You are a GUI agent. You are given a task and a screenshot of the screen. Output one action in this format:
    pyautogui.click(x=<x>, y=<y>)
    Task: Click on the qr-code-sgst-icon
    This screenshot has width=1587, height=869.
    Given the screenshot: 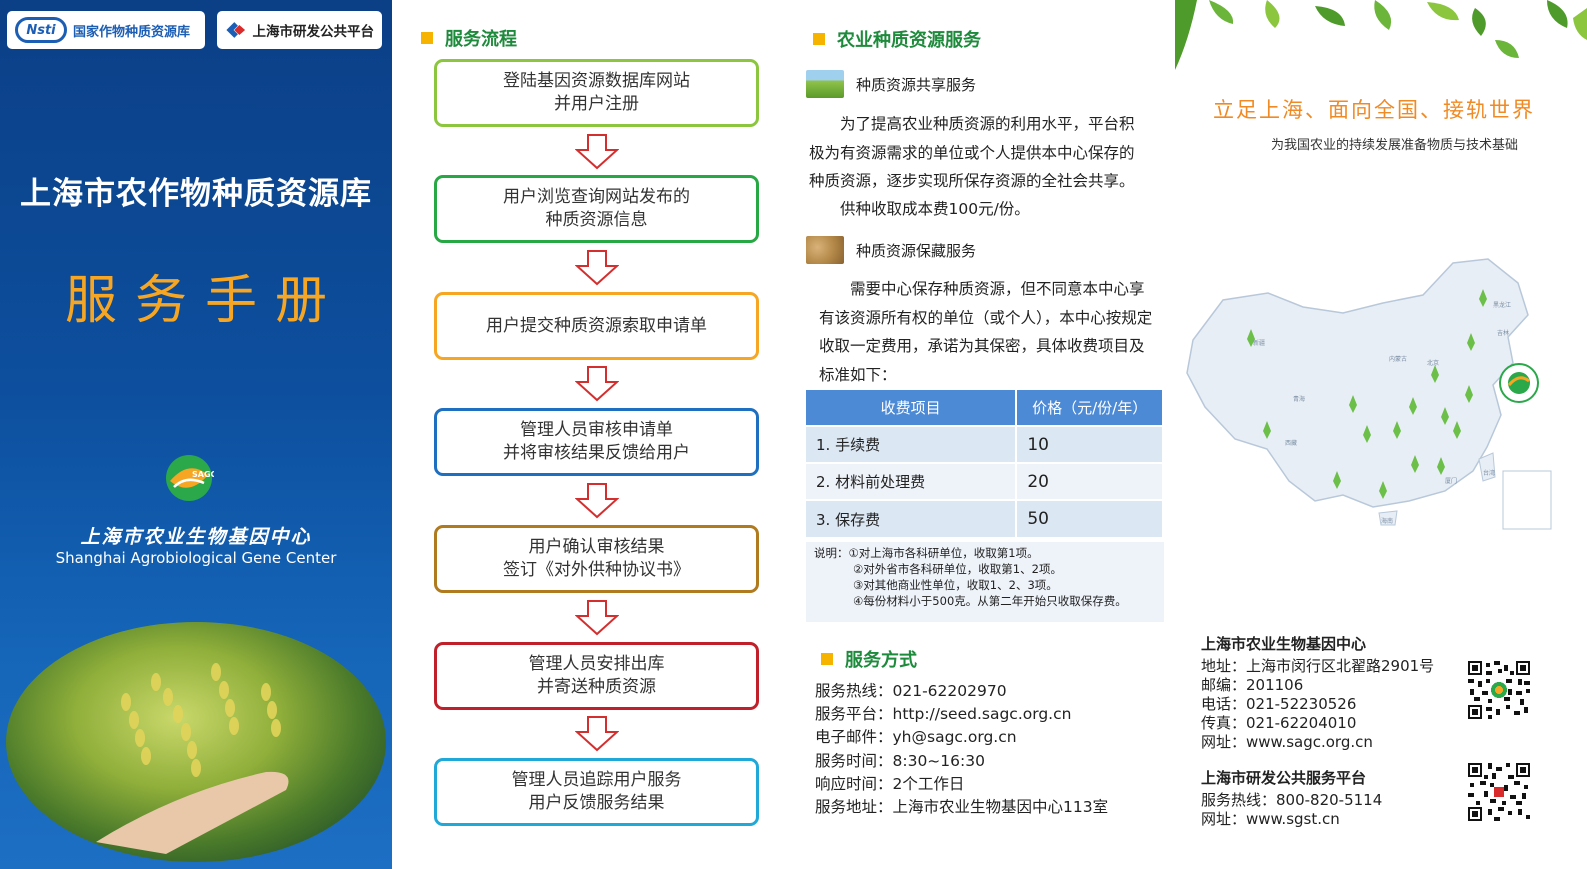 What is the action you would take?
    pyautogui.click(x=1499, y=792)
    